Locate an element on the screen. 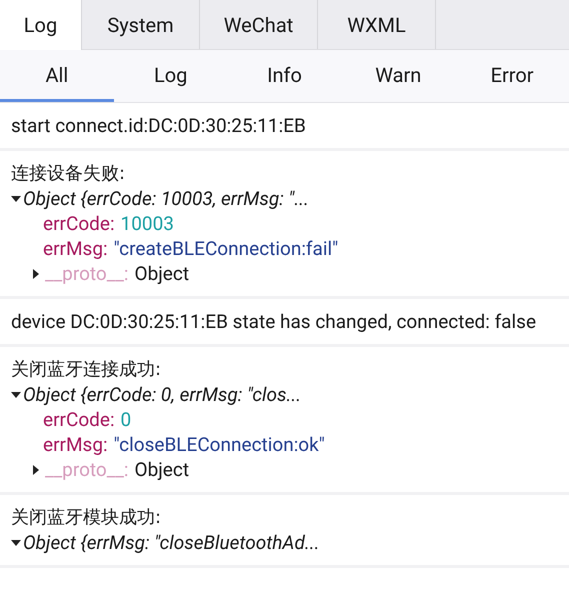 This screenshot has width=569, height=591. property-value: "closeBLEConnection:ok" is located at coordinates (218, 444).